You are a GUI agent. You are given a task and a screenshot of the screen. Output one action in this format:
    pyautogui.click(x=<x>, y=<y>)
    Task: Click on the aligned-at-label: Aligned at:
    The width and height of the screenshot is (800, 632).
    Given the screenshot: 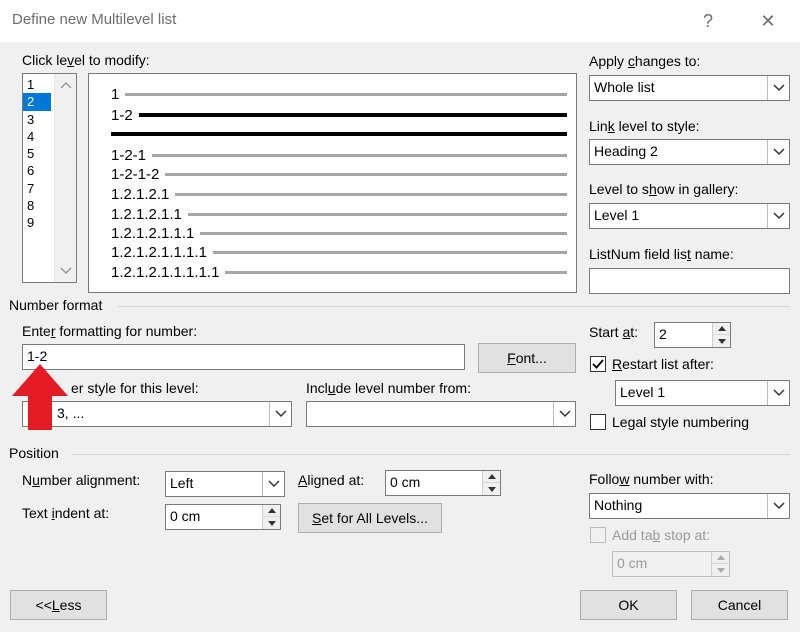 What is the action you would take?
    pyautogui.click(x=331, y=480)
    